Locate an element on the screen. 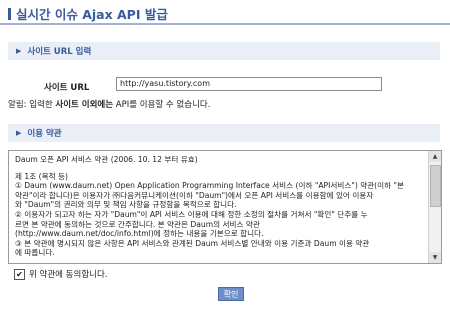  agree-label: 위 약관에 동의합니다. is located at coordinates (68, 275).